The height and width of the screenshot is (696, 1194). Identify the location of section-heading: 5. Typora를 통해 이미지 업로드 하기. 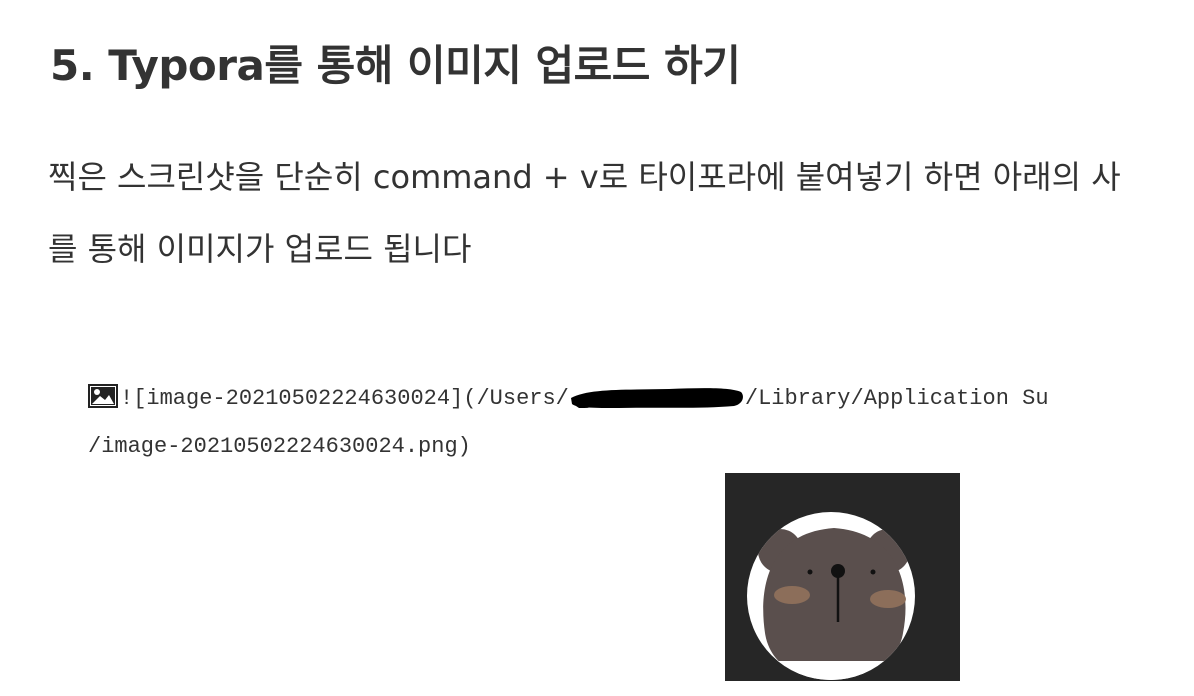
(395, 65).